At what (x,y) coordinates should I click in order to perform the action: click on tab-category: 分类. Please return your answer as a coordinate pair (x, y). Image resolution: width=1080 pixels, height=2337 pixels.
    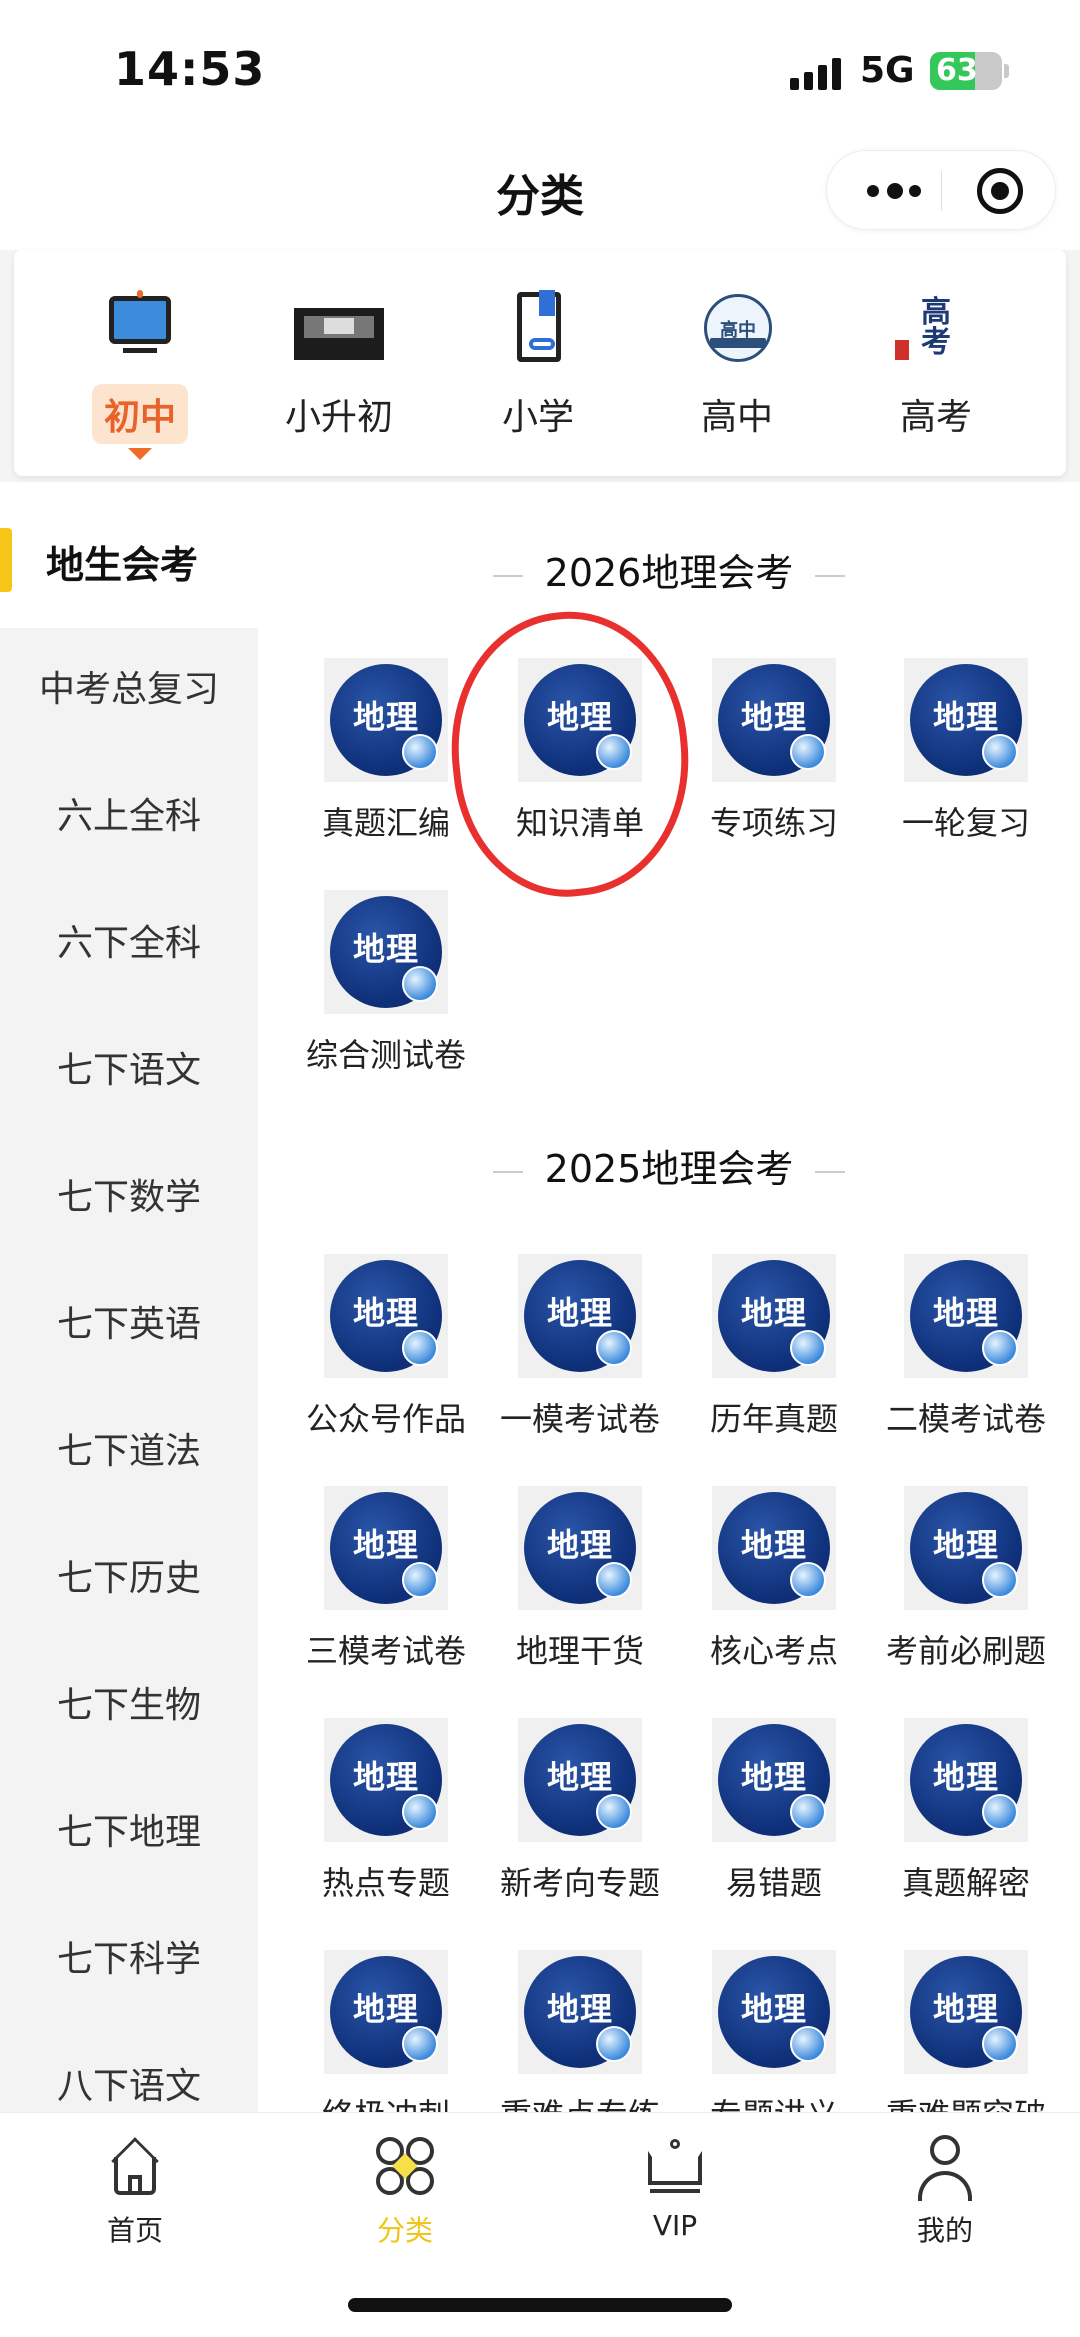
    Looking at the image, I should click on (405, 2190).